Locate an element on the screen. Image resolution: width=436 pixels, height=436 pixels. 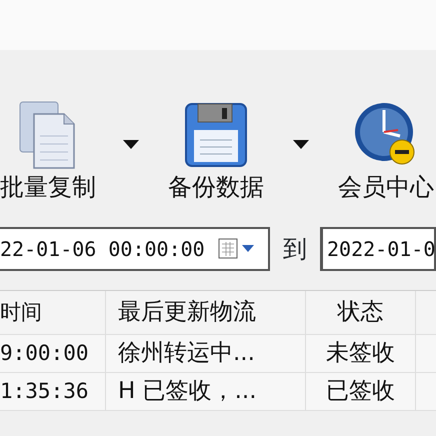
table-cell: 未签收 is located at coordinates (361, 353).